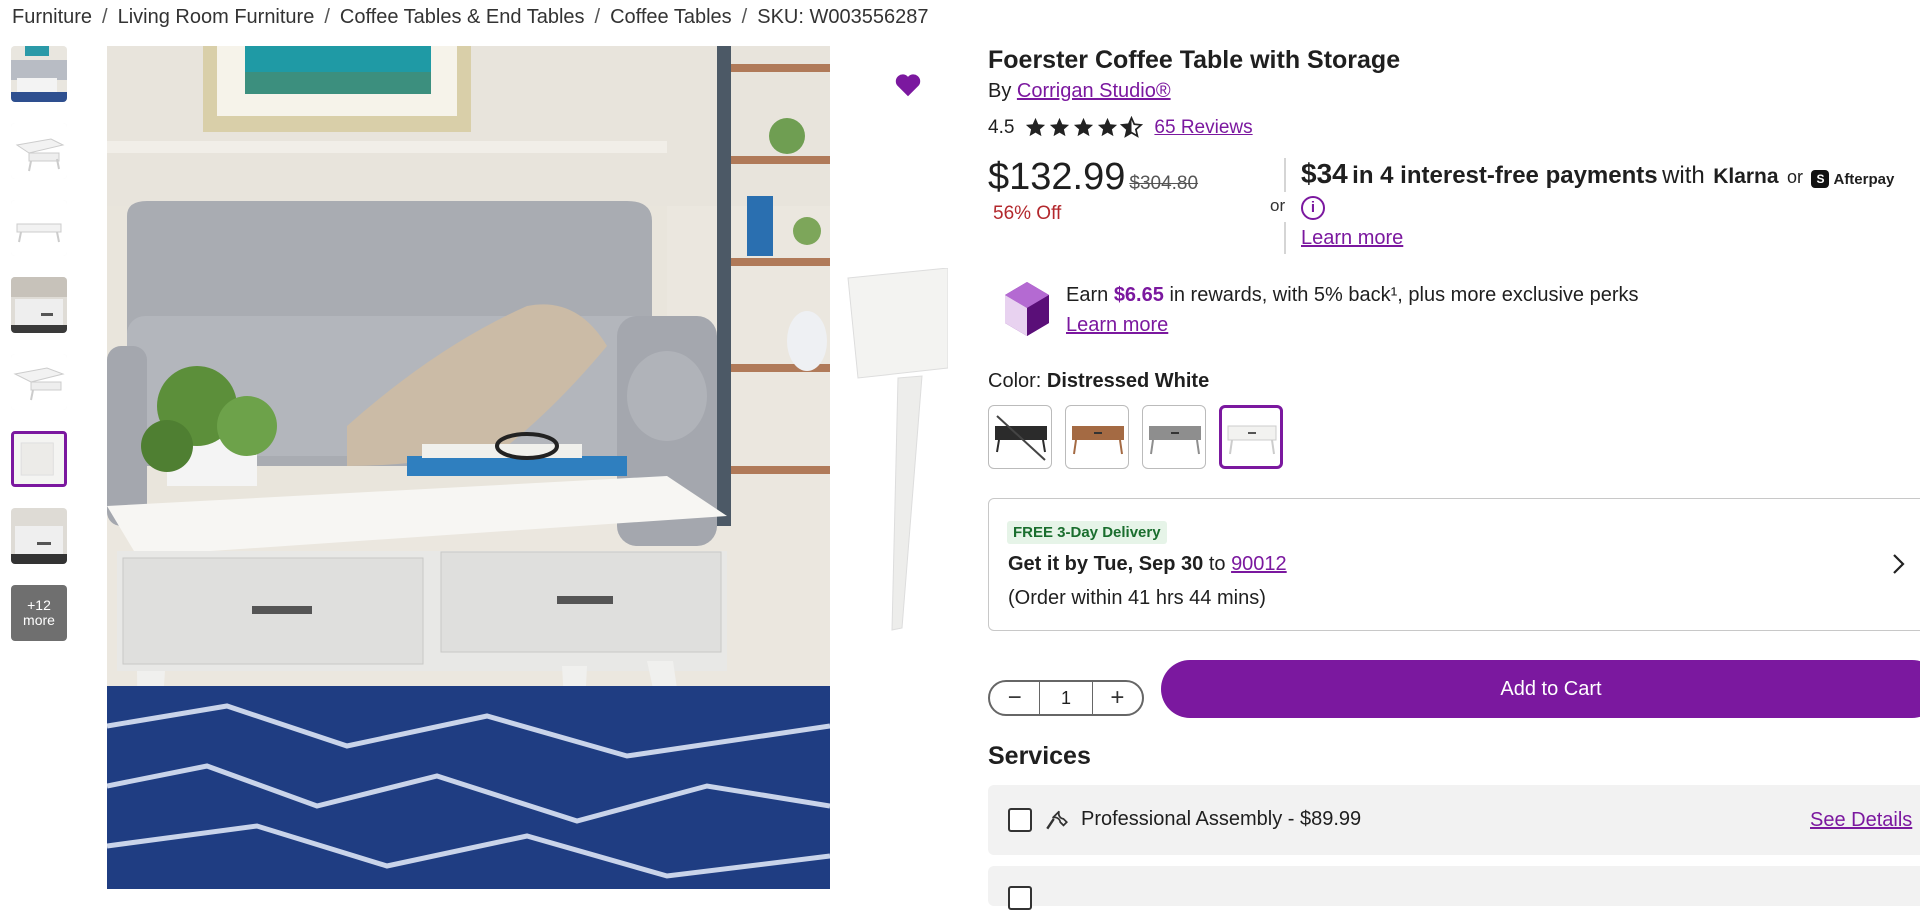 The image size is (1920, 910). What do you see at coordinates (1505, 175) in the screenshot?
I see `installment-text: in 4 interest-free payments` at bounding box center [1505, 175].